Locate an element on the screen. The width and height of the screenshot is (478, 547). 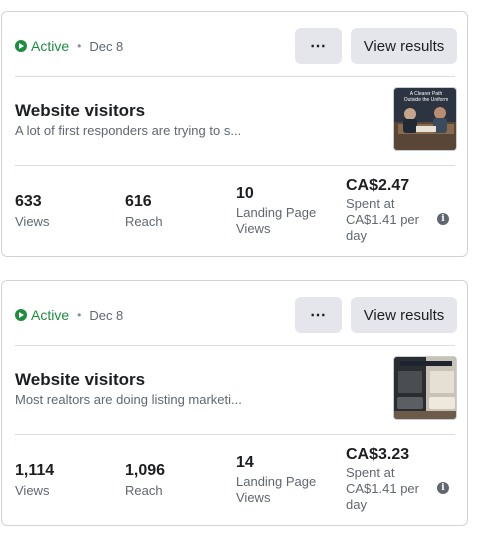
metric-amount-spent: CA$2.47 Spent at CA$1.41 per day is located at coordinates (391, 210).